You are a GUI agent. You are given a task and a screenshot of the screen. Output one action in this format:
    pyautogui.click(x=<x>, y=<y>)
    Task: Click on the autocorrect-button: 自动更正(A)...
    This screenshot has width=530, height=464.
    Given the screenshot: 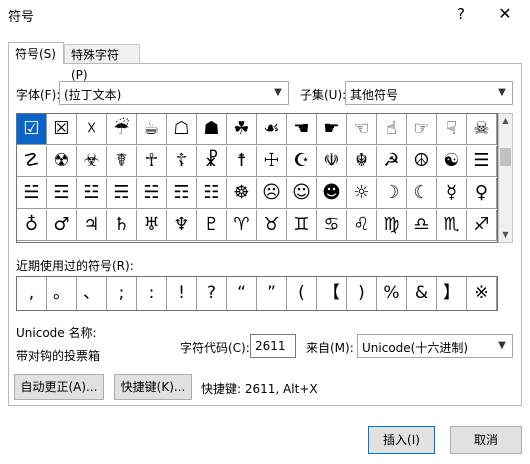 What is the action you would take?
    pyautogui.click(x=59, y=387)
    